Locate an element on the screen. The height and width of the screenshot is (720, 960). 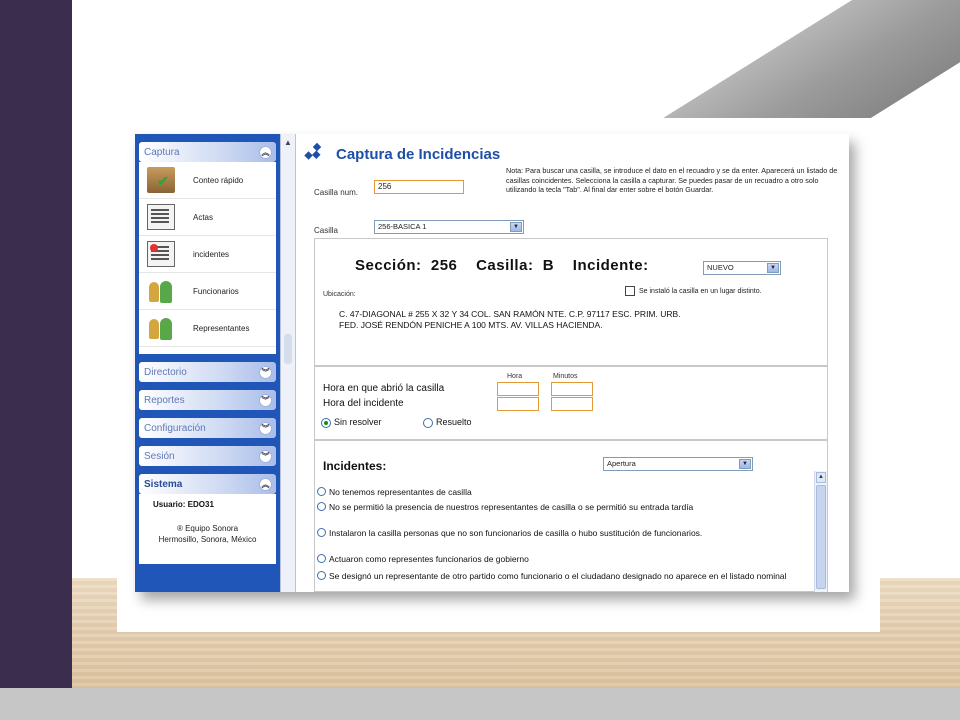
options-scrollbar: ▲ is located at coordinates (820, 531).